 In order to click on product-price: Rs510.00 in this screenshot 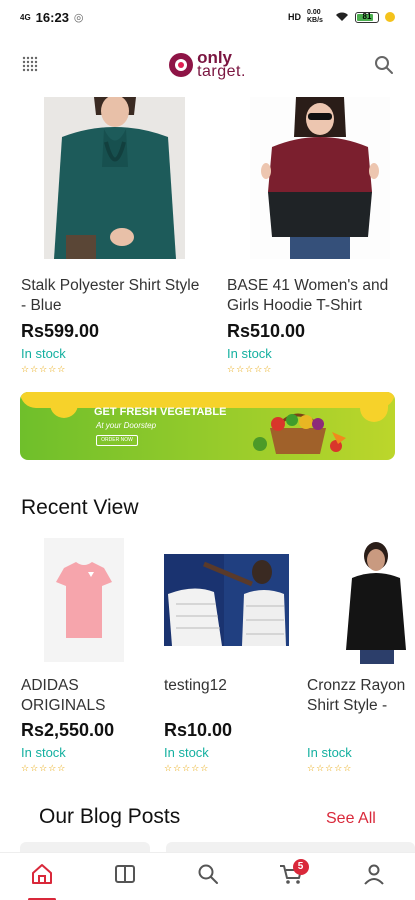, I will do `click(266, 331)`.